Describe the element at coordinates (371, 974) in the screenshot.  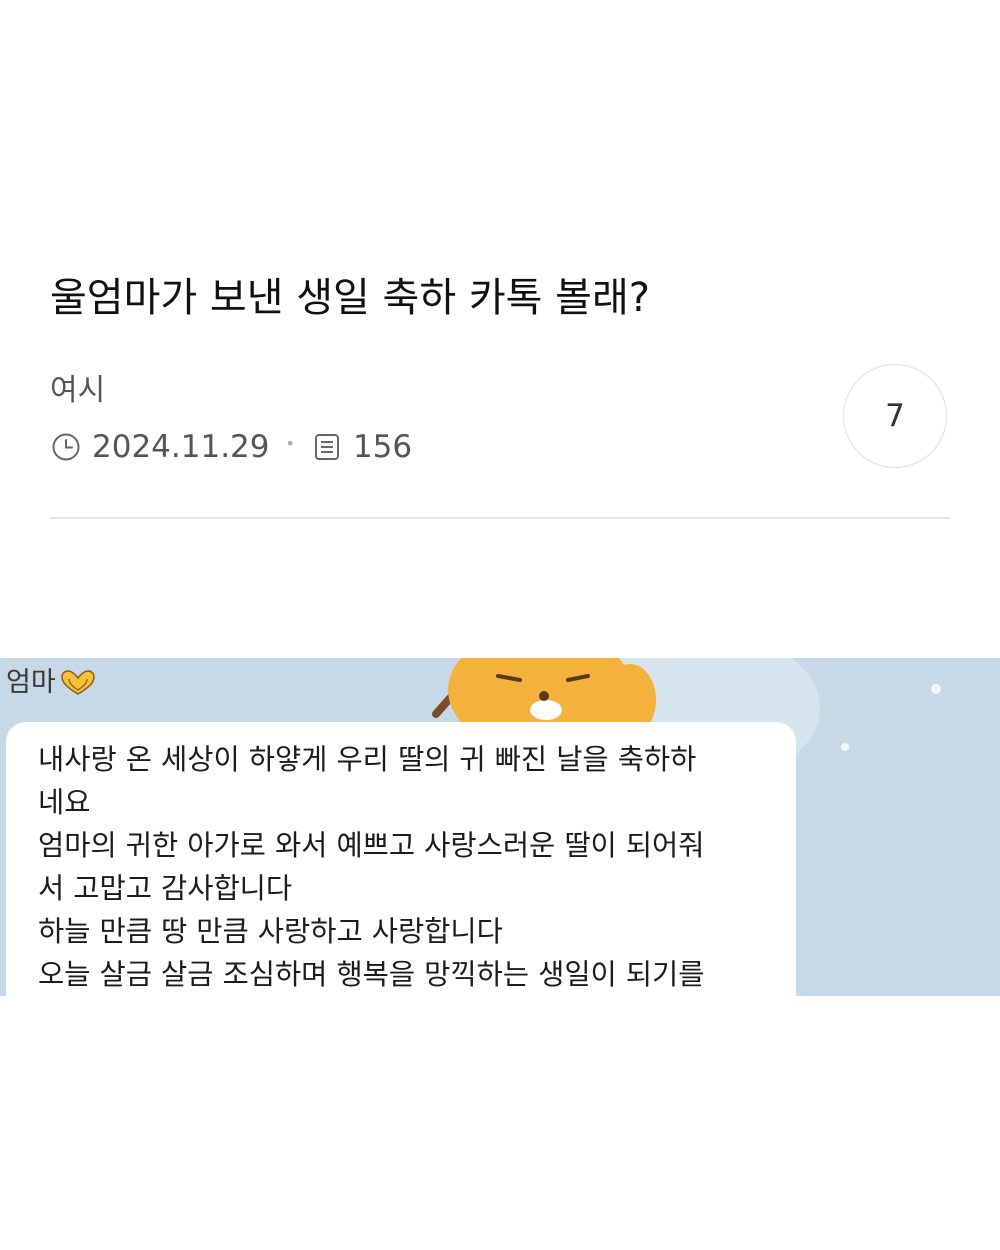
I see `message-line: 오늘 살금 살금 조심하며 행복을 망끽하는 생일이 되기를` at that location.